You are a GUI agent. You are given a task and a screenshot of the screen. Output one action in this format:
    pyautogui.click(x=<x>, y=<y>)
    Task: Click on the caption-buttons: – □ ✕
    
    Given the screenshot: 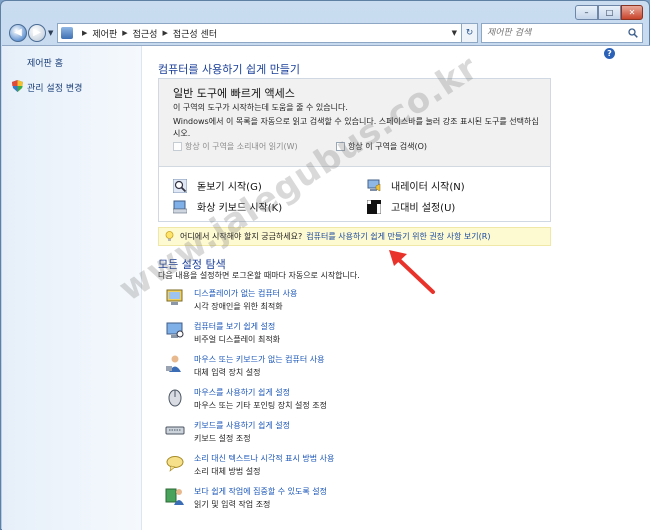 What is the action you would take?
    pyautogui.click(x=609, y=12)
    